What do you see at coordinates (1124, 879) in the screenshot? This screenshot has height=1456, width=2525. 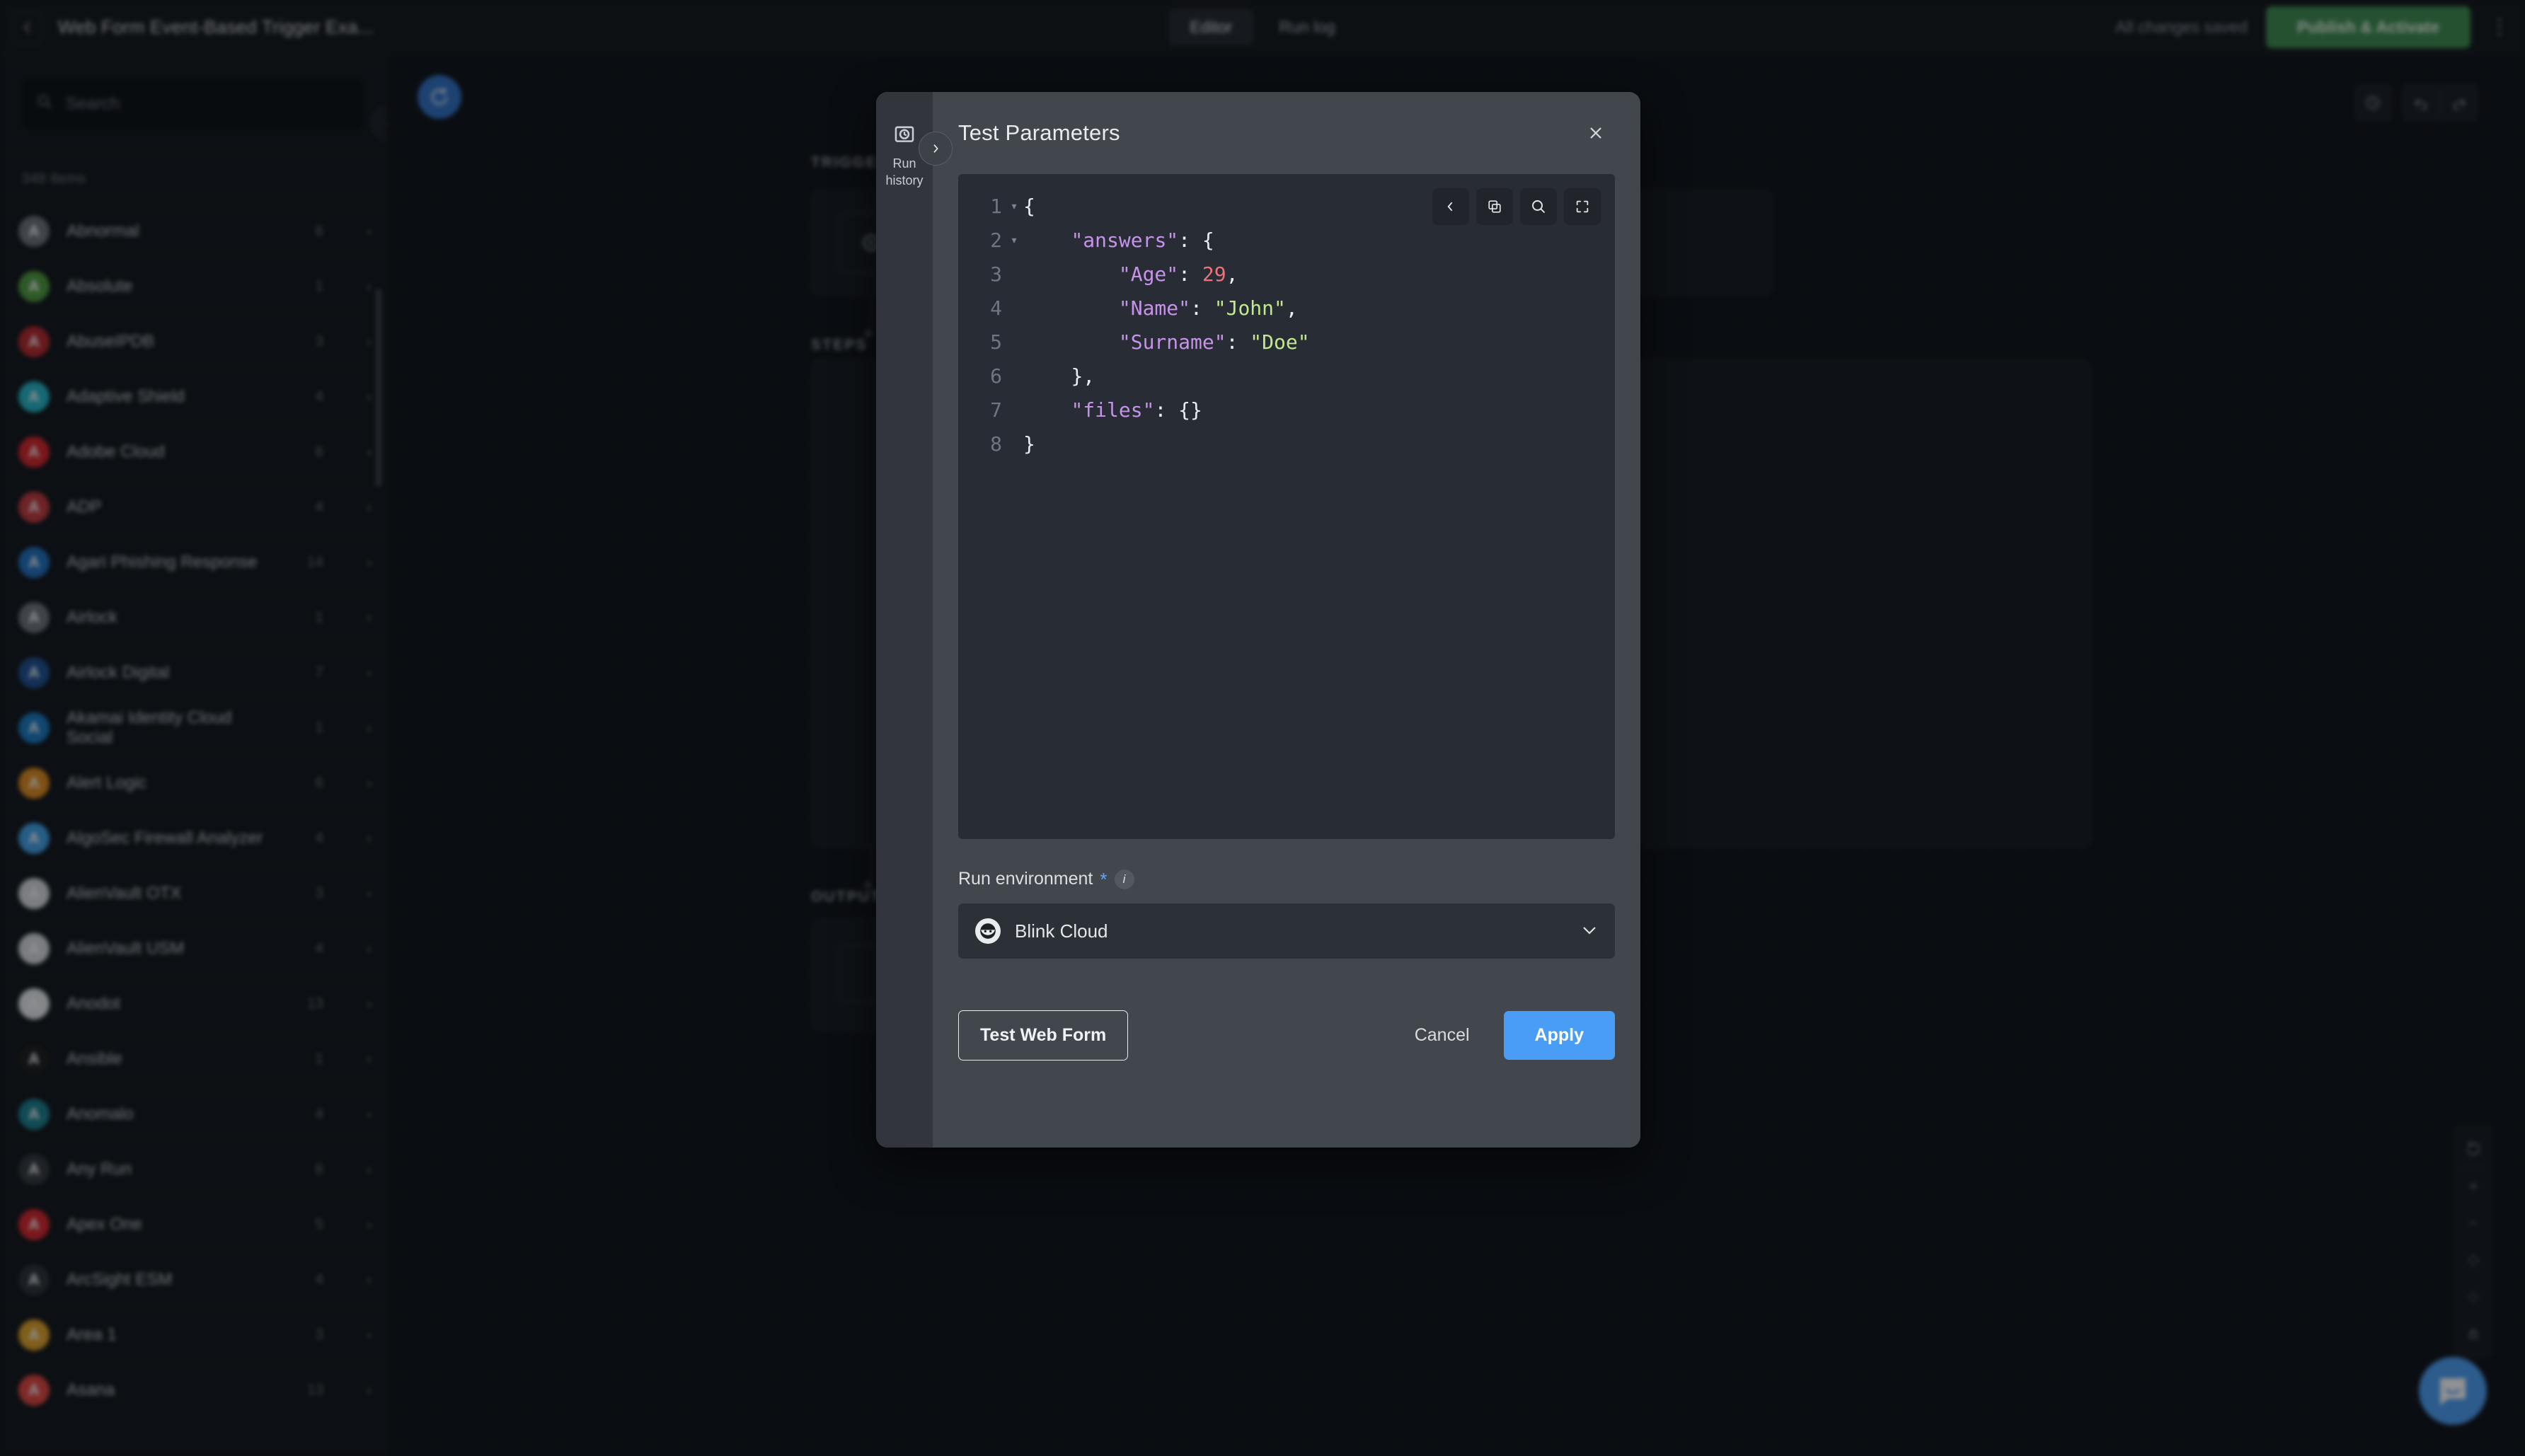 I see `info-icon: i` at bounding box center [1124, 879].